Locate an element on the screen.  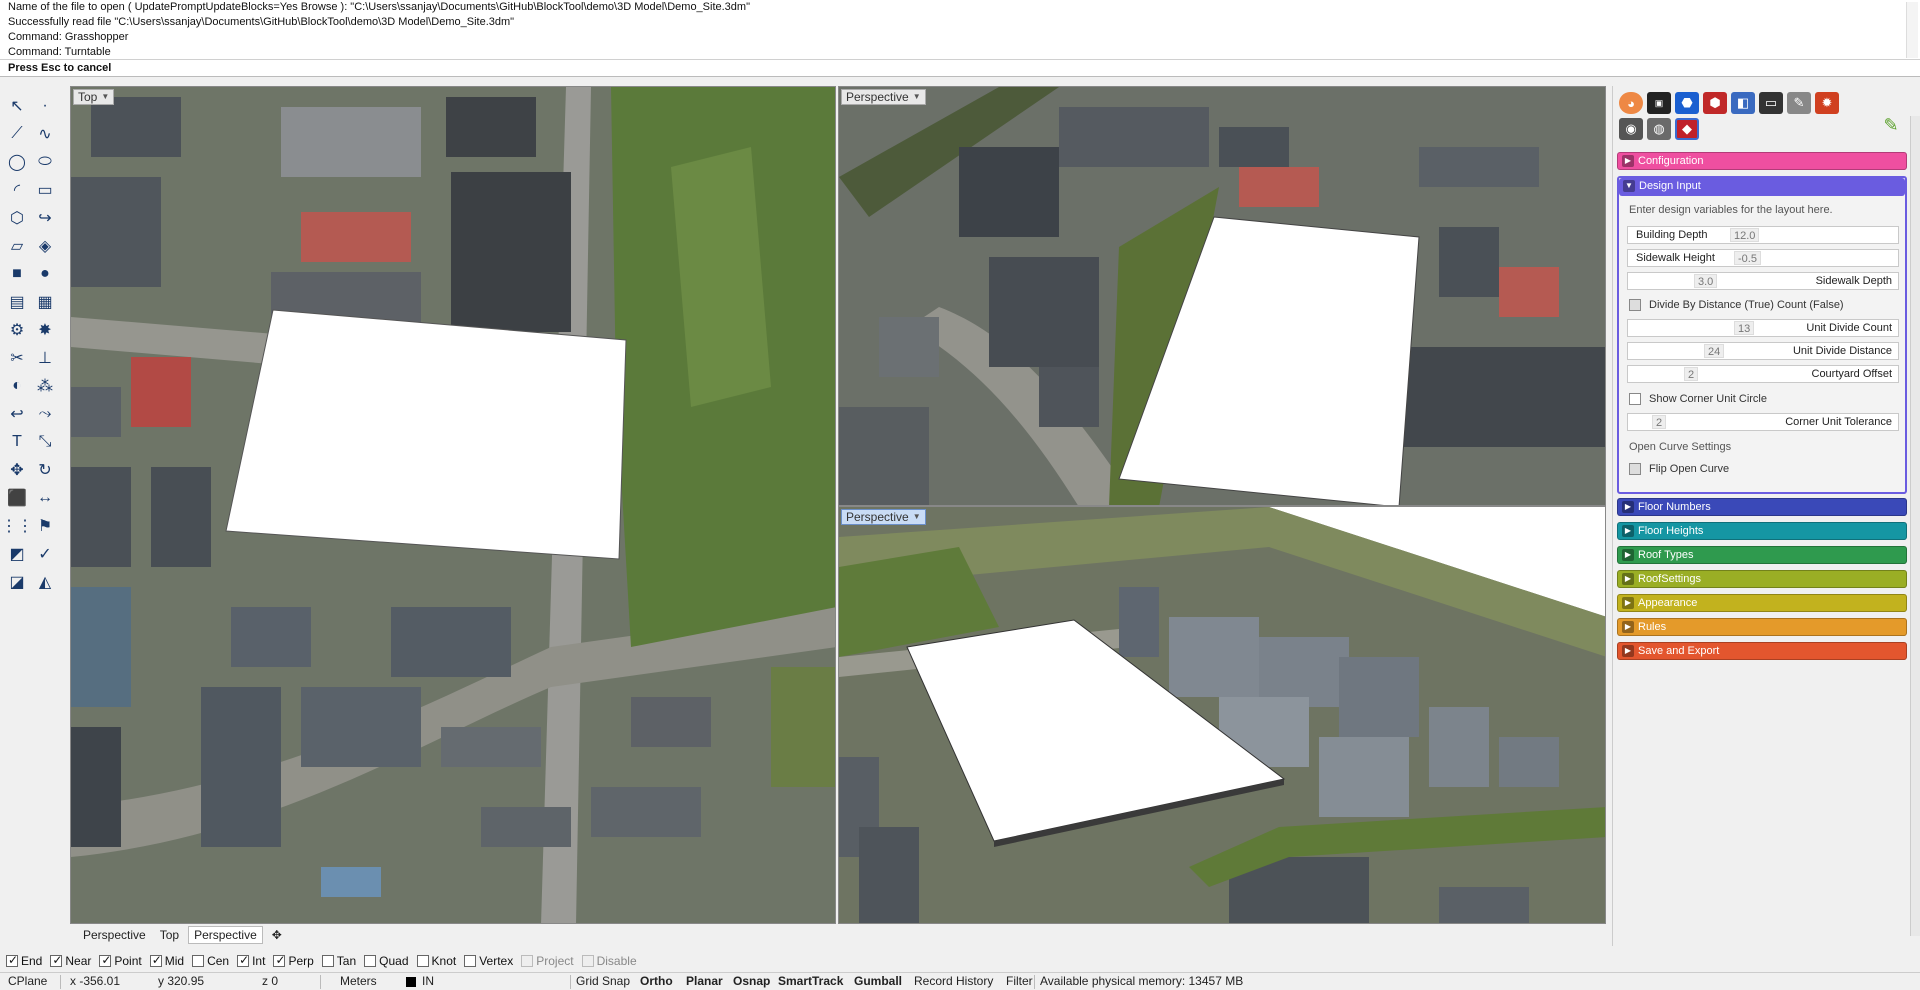
show-corner-unit-circle-toggle: Show Corner Unit Circle is located at coordinates (1698, 399).